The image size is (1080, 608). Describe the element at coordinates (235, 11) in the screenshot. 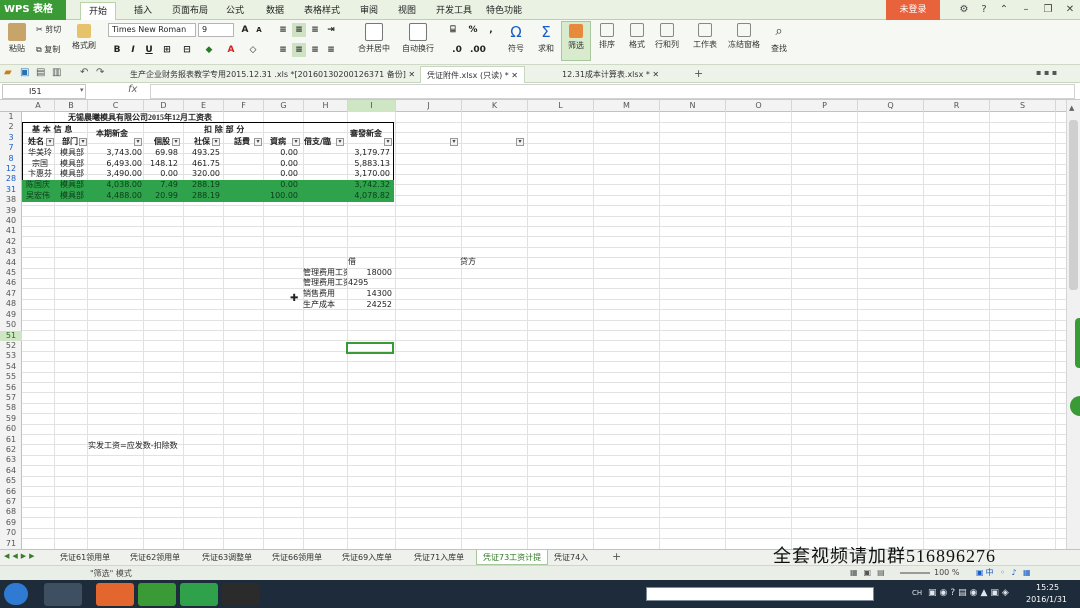

I see `menu-formulas: 公式` at that location.